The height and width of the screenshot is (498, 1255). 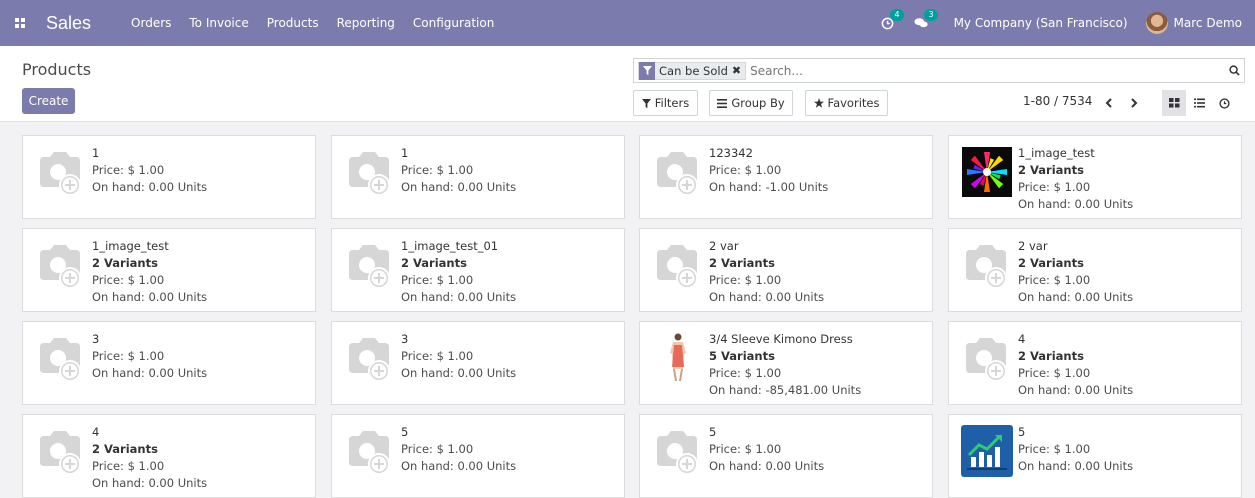 I want to click on search-bar: Can be Sold ✖, so click(x=939, y=70).